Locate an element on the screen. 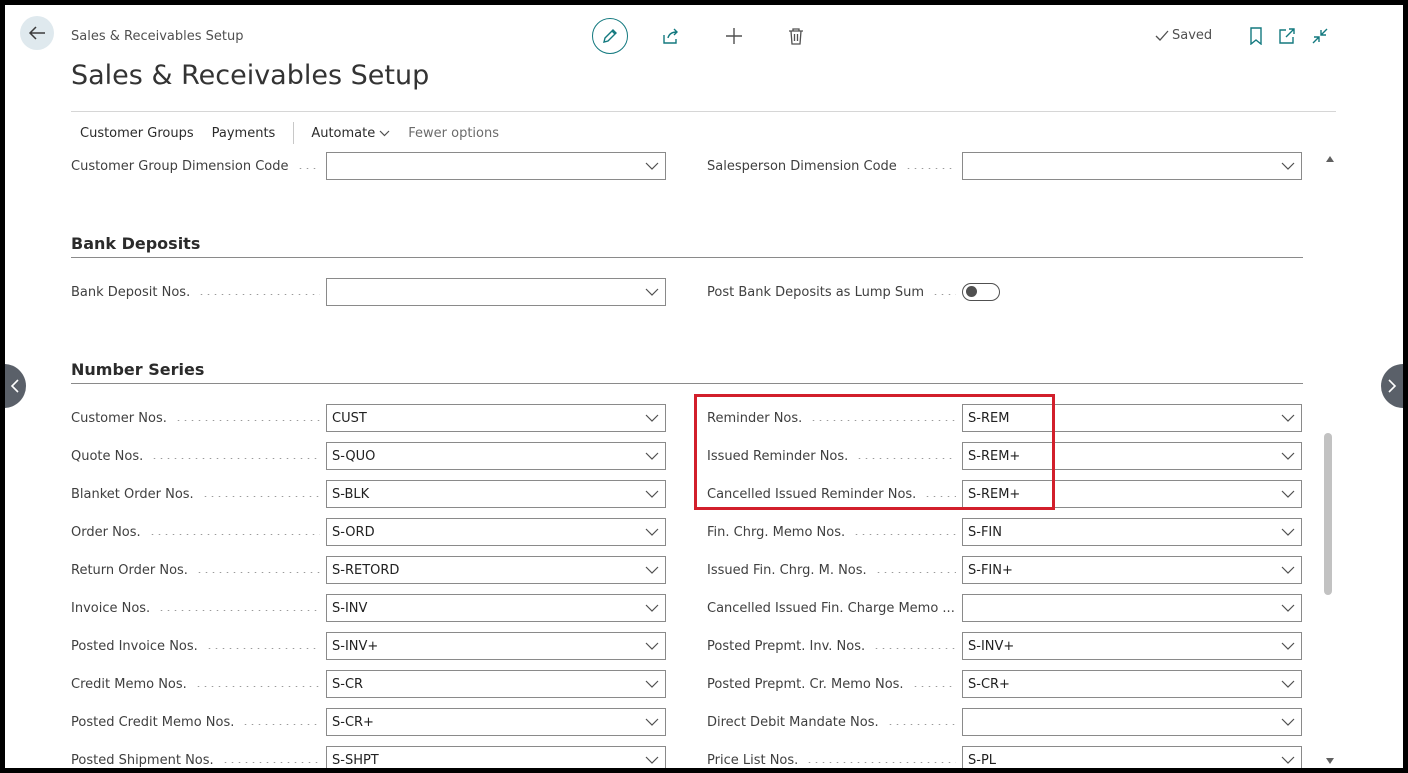 Image resolution: width=1408 pixels, height=773 pixels. saved-status: Saved is located at coordinates (1183, 35).